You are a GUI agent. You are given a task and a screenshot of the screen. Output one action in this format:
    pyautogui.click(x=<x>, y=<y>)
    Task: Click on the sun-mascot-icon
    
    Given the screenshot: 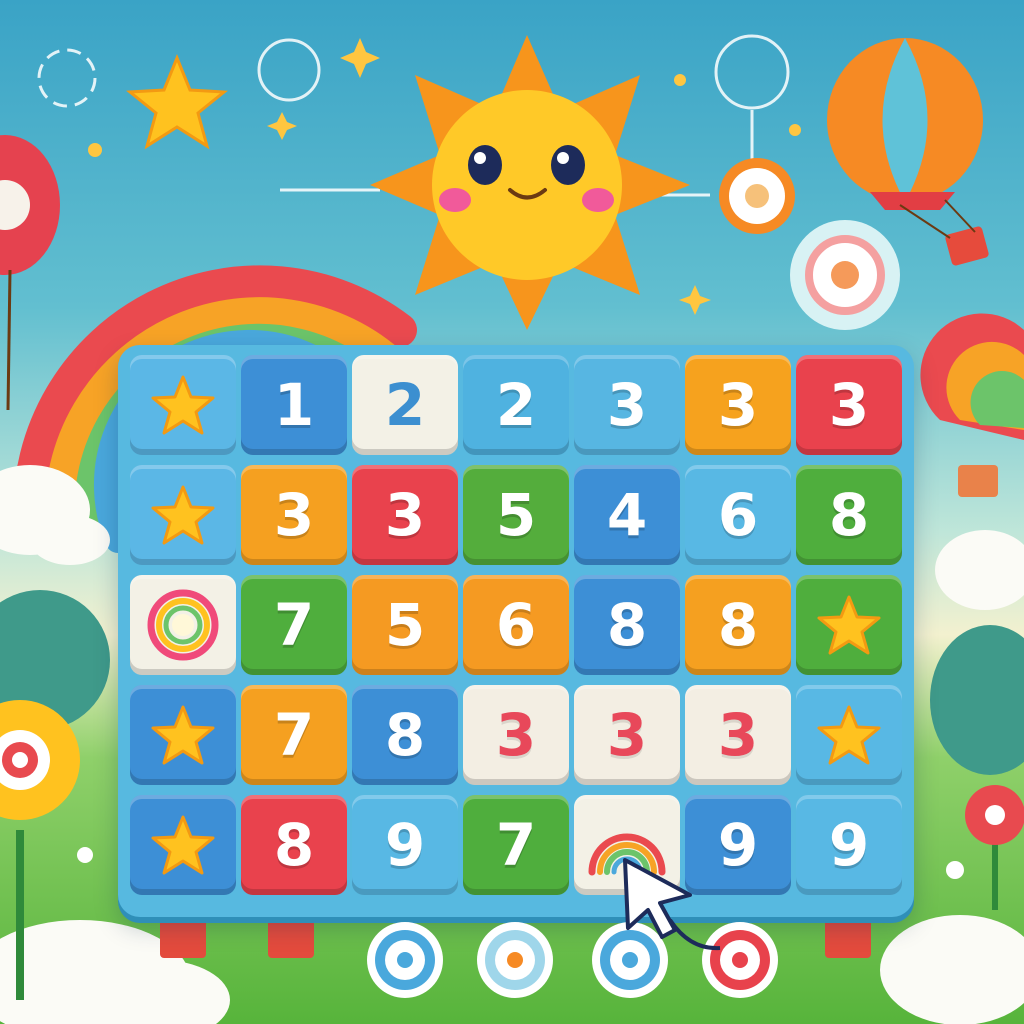 What is the action you would take?
    pyautogui.click(x=530, y=182)
    